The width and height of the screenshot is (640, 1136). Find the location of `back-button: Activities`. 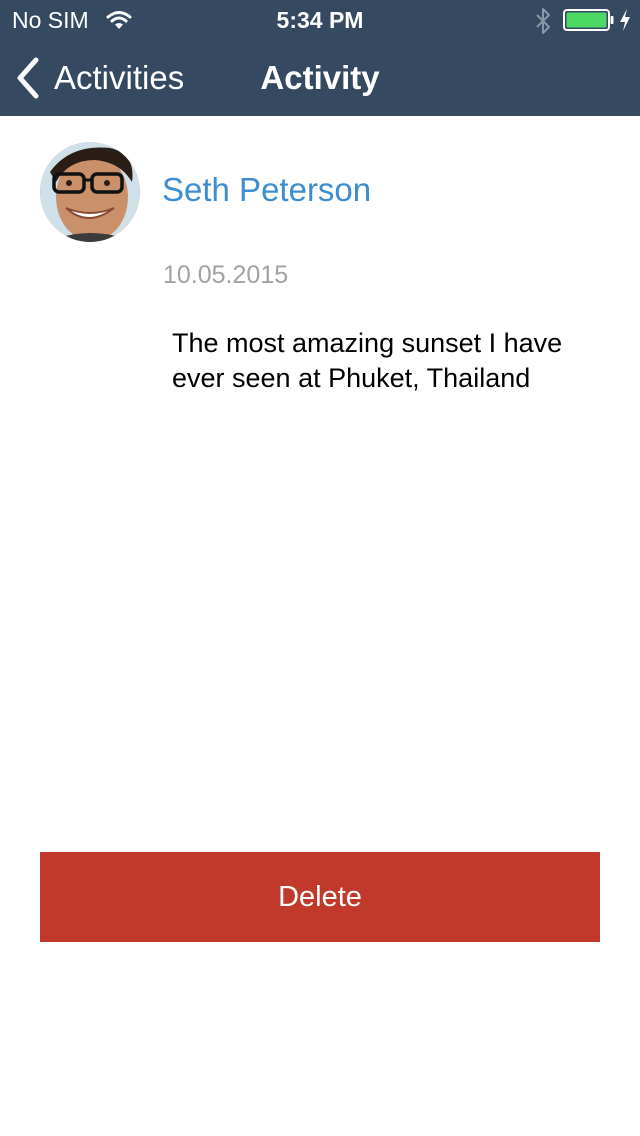

back-button: Activities is located at coordinates (99, 78).